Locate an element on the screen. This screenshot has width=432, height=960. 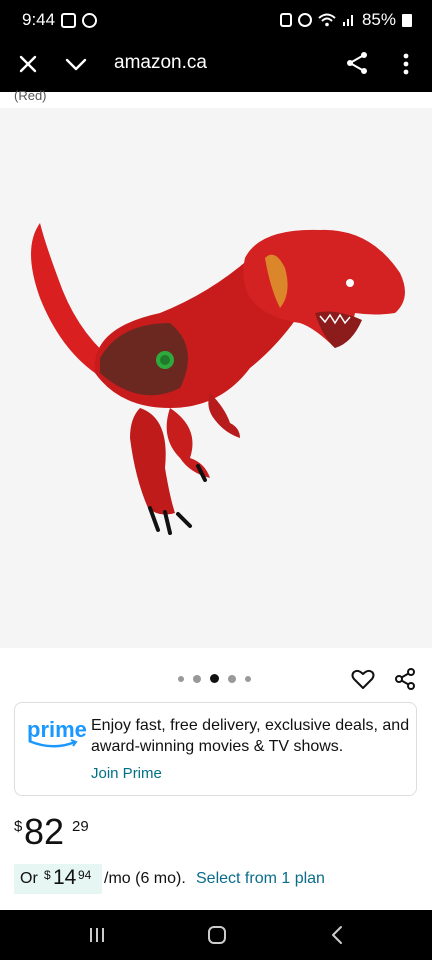
prime-logo: prime is located at coordinates (57, 737).